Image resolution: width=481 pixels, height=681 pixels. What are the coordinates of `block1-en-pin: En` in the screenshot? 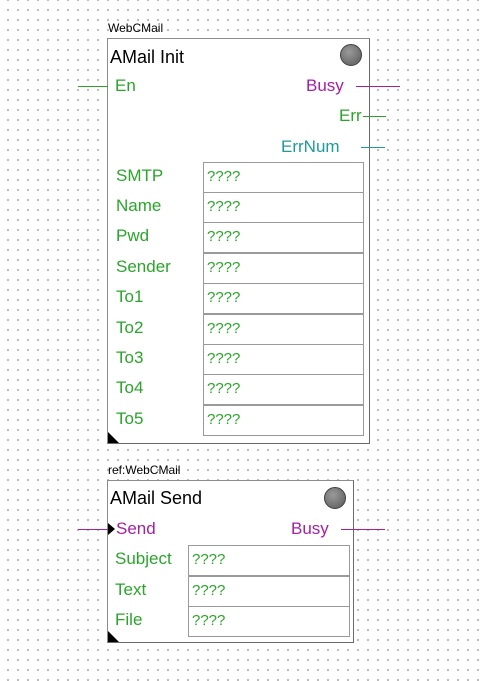 It's located at (125, 86).